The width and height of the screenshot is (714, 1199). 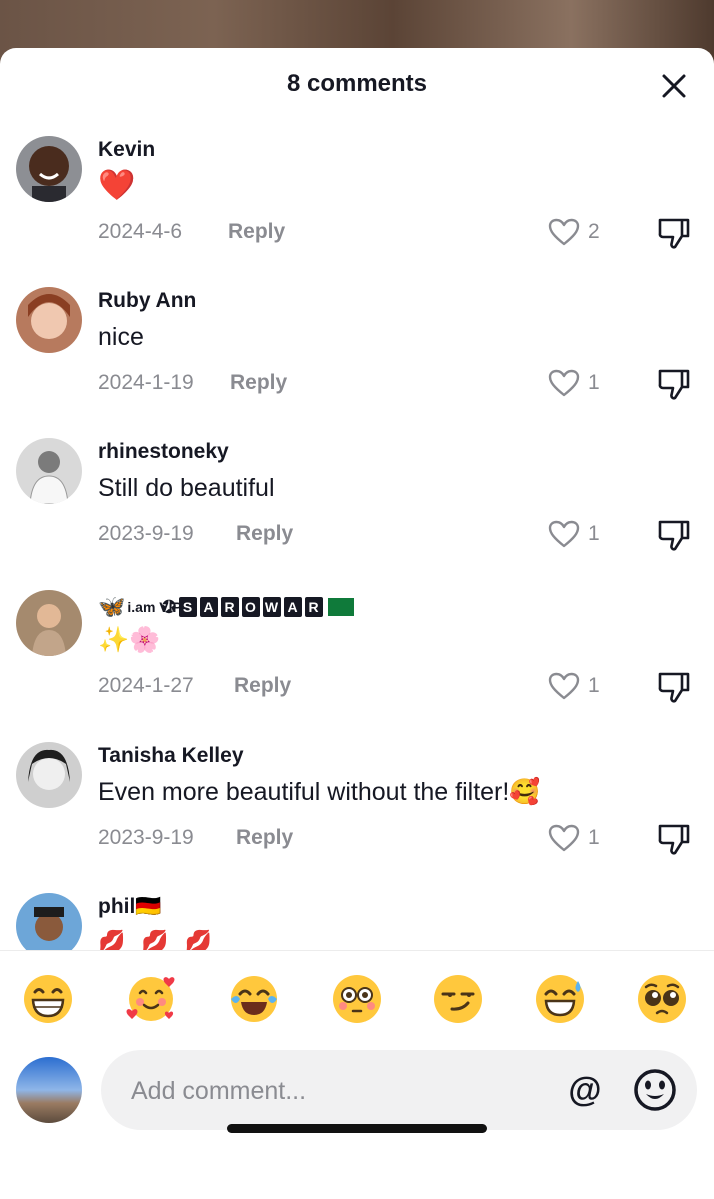 I want to click on comment-username: Tanisha Kelley, so click(x=171, y=756).